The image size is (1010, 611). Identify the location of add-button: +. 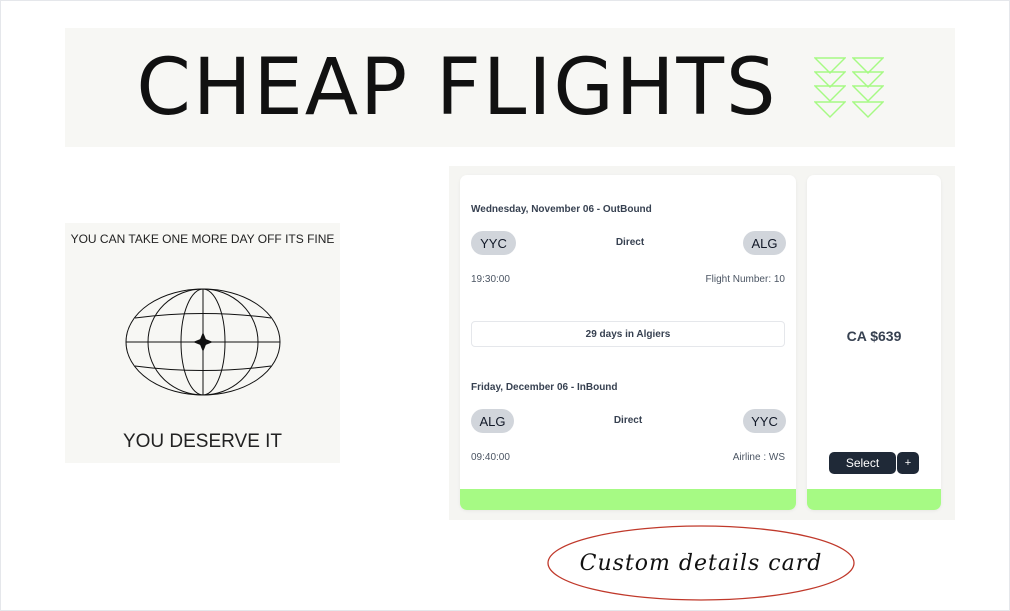
(908, 463).